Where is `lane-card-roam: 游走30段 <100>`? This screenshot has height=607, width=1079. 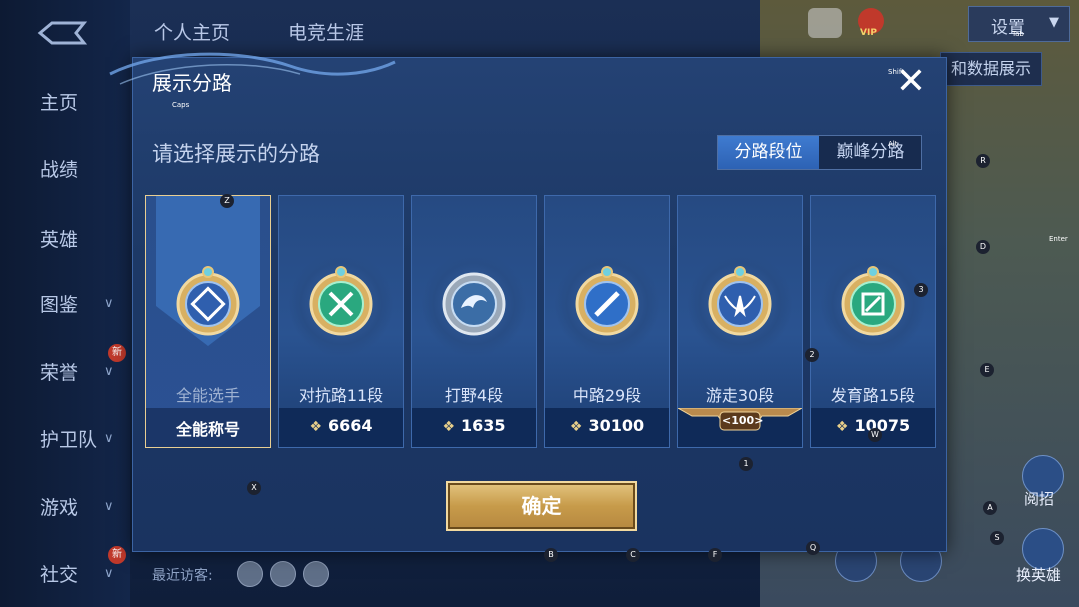 lane-card-roam: 游走30段 <100> is located at coordinates (740, 321).